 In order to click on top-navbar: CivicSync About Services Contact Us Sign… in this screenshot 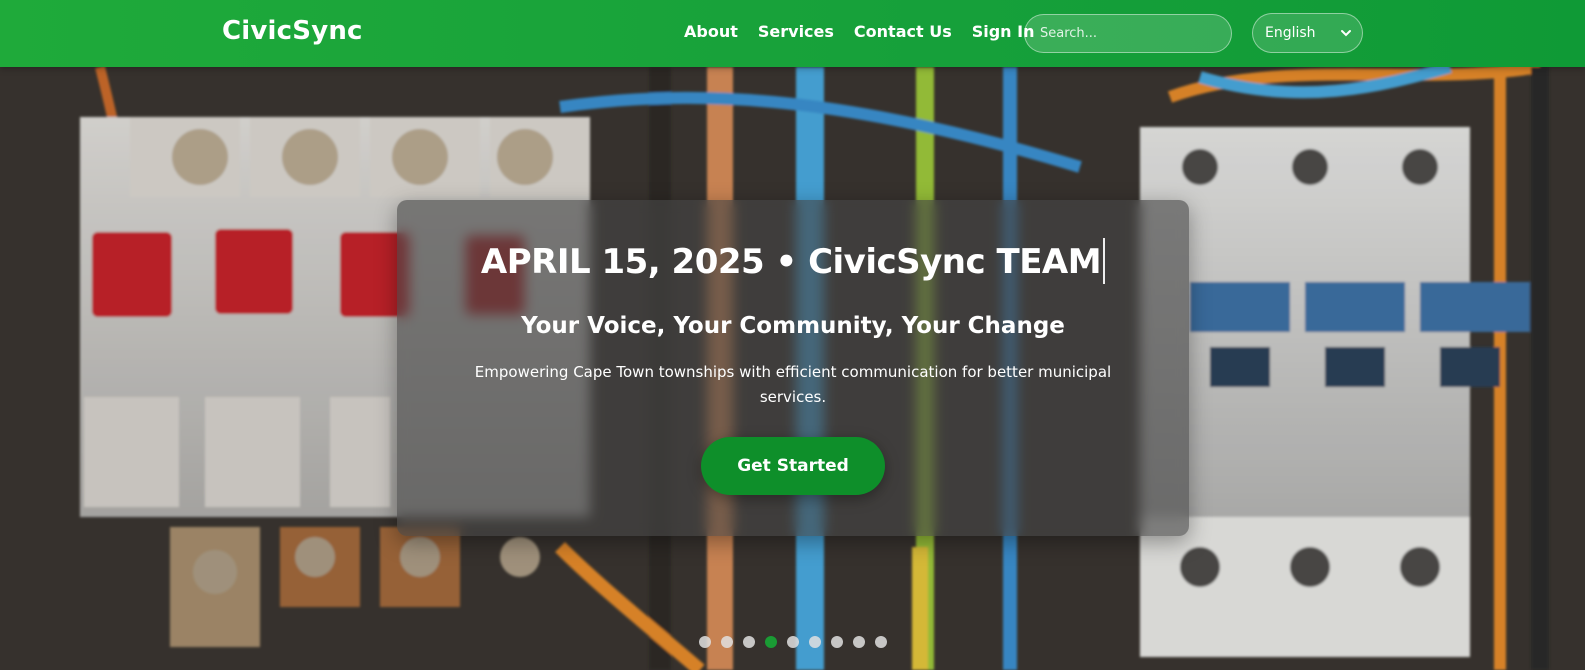, I will do `click(792, 33)`.